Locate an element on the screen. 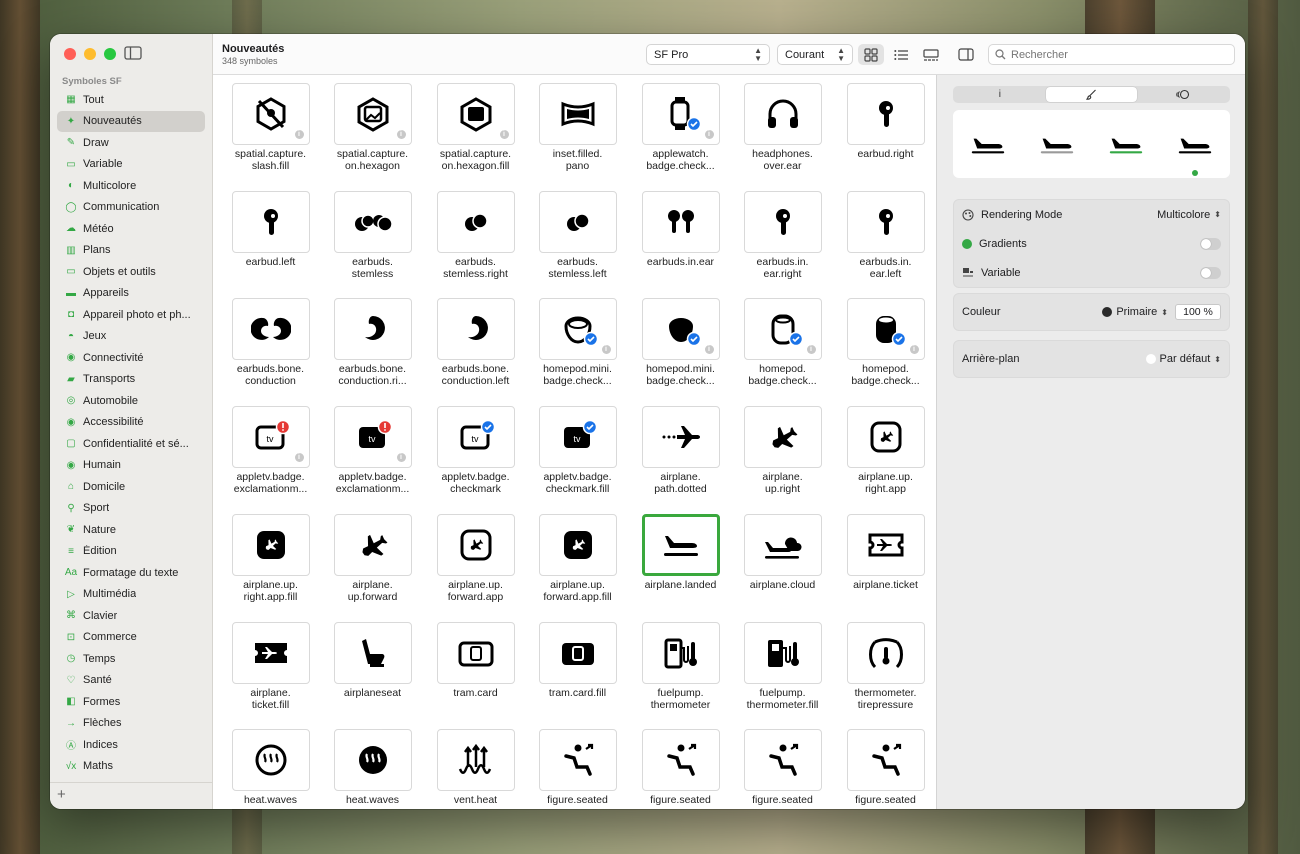  symbol-tile: tram.card is located at coordinates (475, 660).